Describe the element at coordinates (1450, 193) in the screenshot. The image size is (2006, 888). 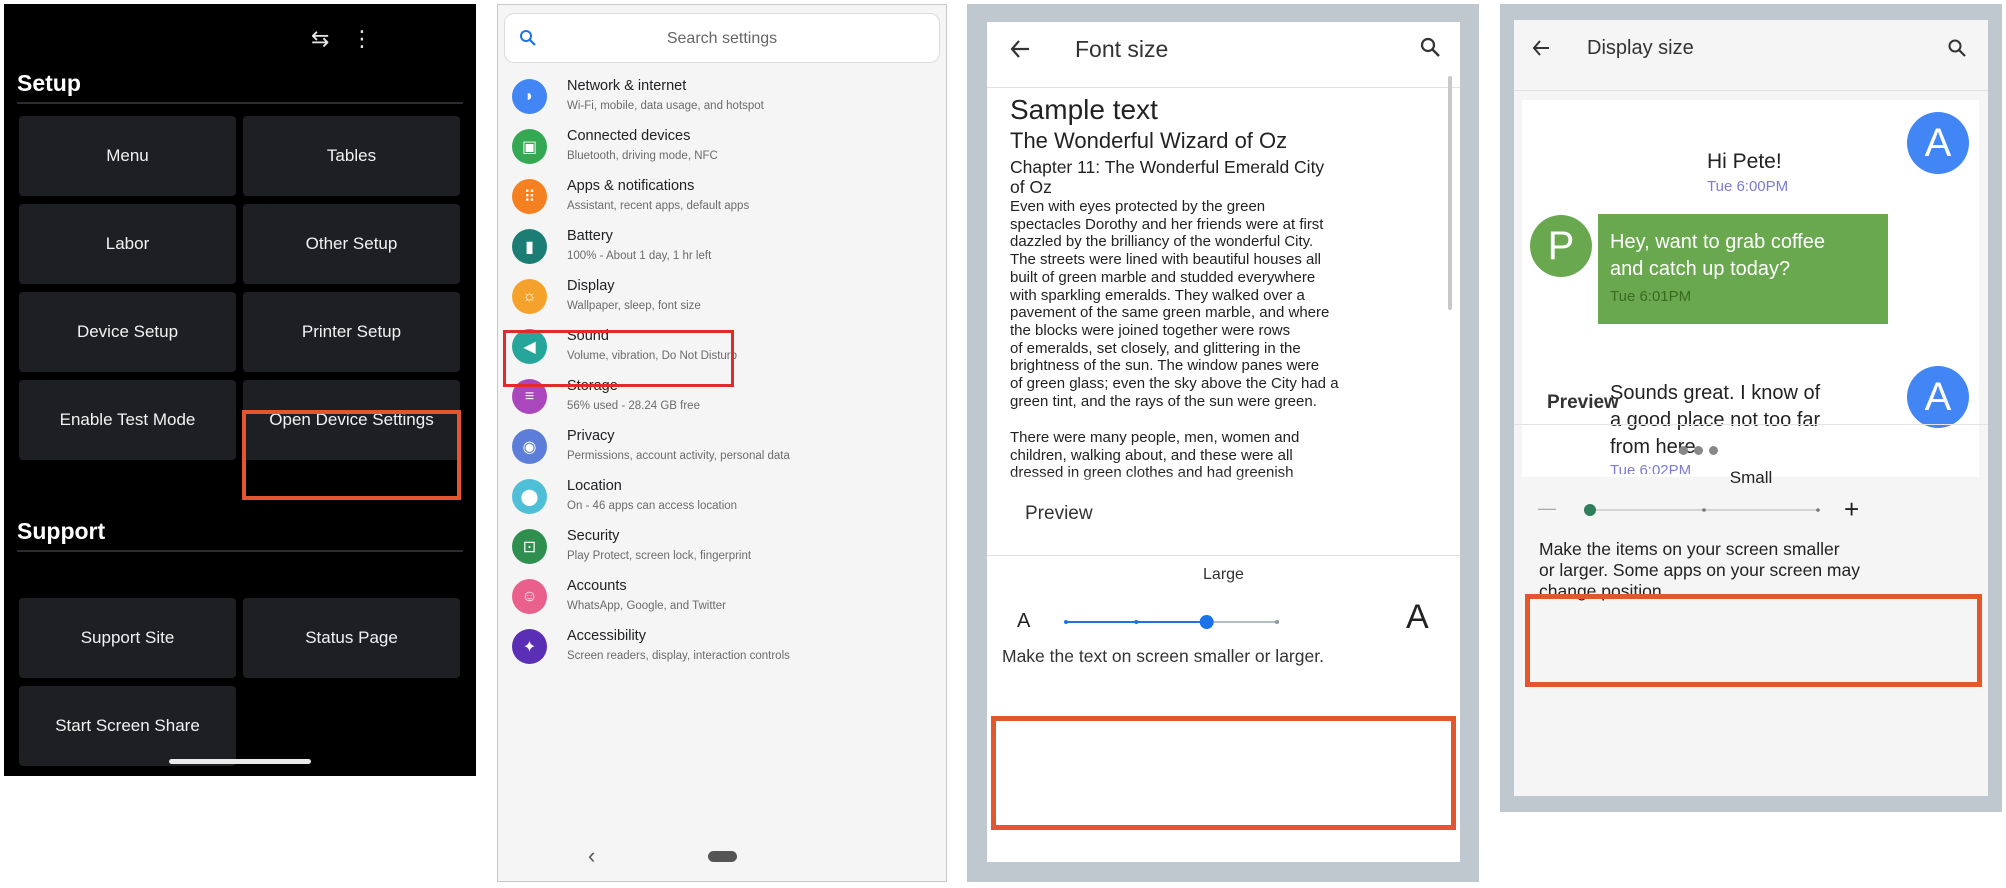
I see `scrollbar` at that location.